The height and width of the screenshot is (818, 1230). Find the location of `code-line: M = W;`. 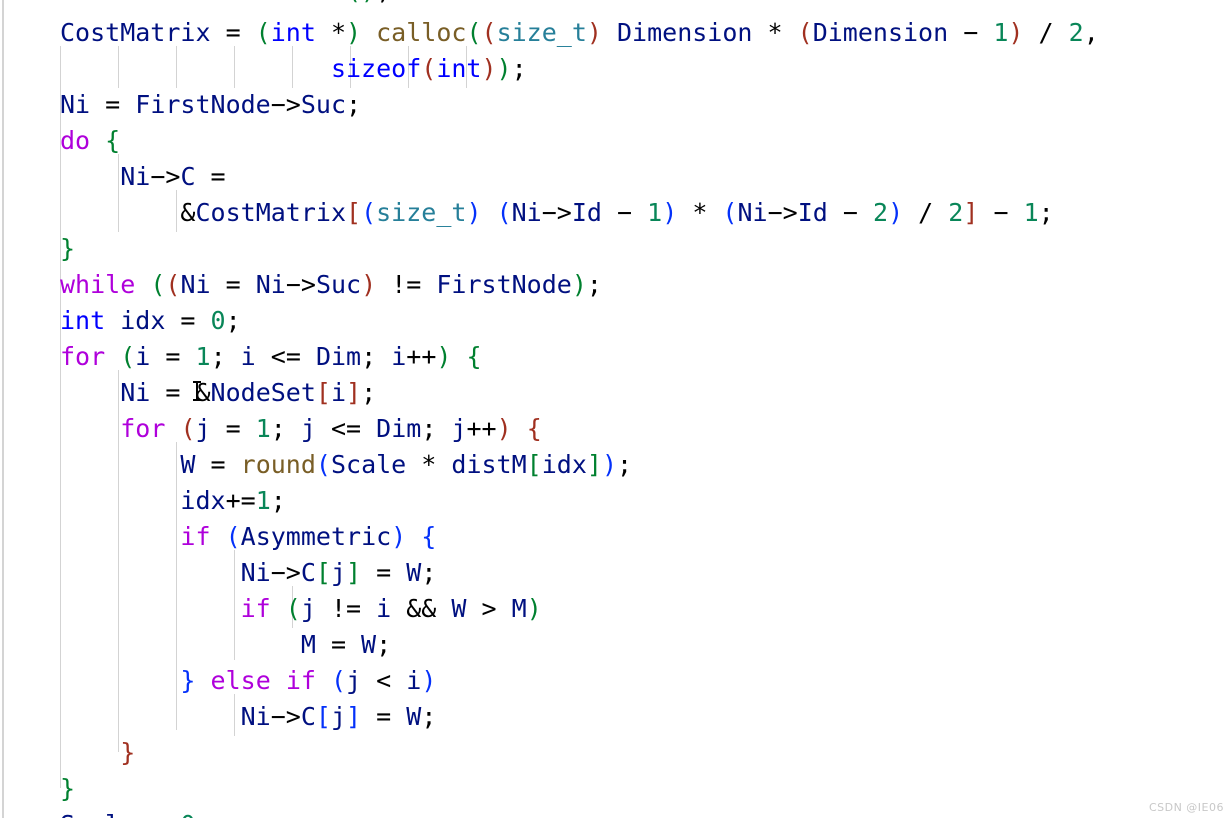

code-line: M = W; is located at coordinates (615, 645).